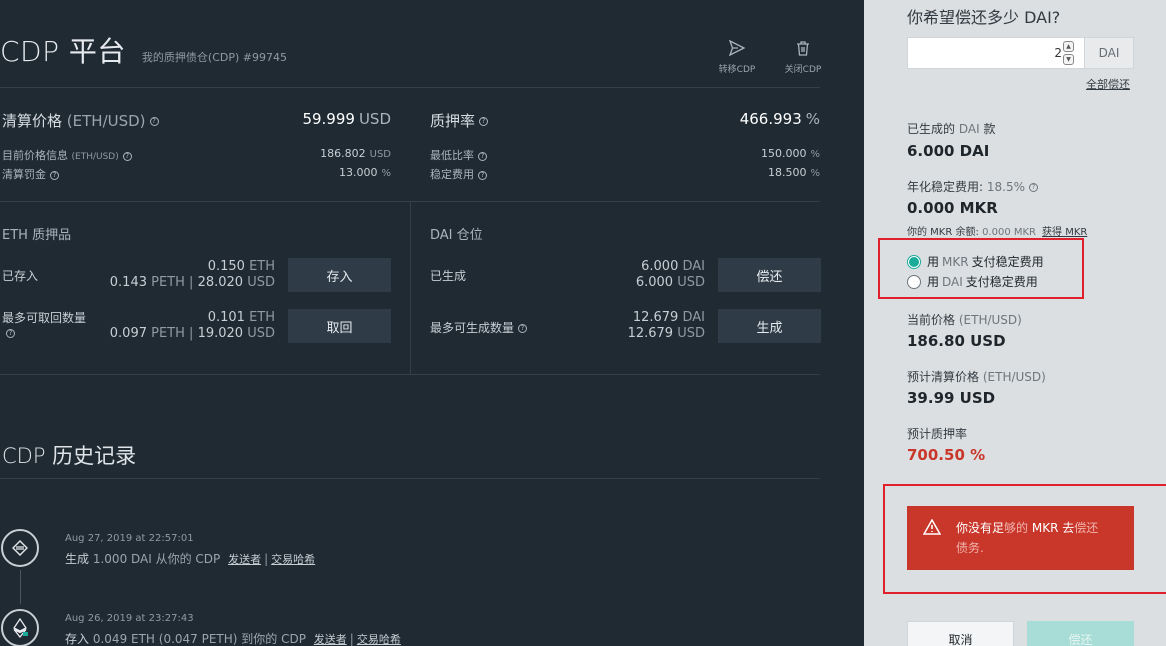 The image size is (1166, 646). Describe the element at coordinates (459, 120) in the screenshot. I see `collateral-ratio-label: 质押率?` at that location.